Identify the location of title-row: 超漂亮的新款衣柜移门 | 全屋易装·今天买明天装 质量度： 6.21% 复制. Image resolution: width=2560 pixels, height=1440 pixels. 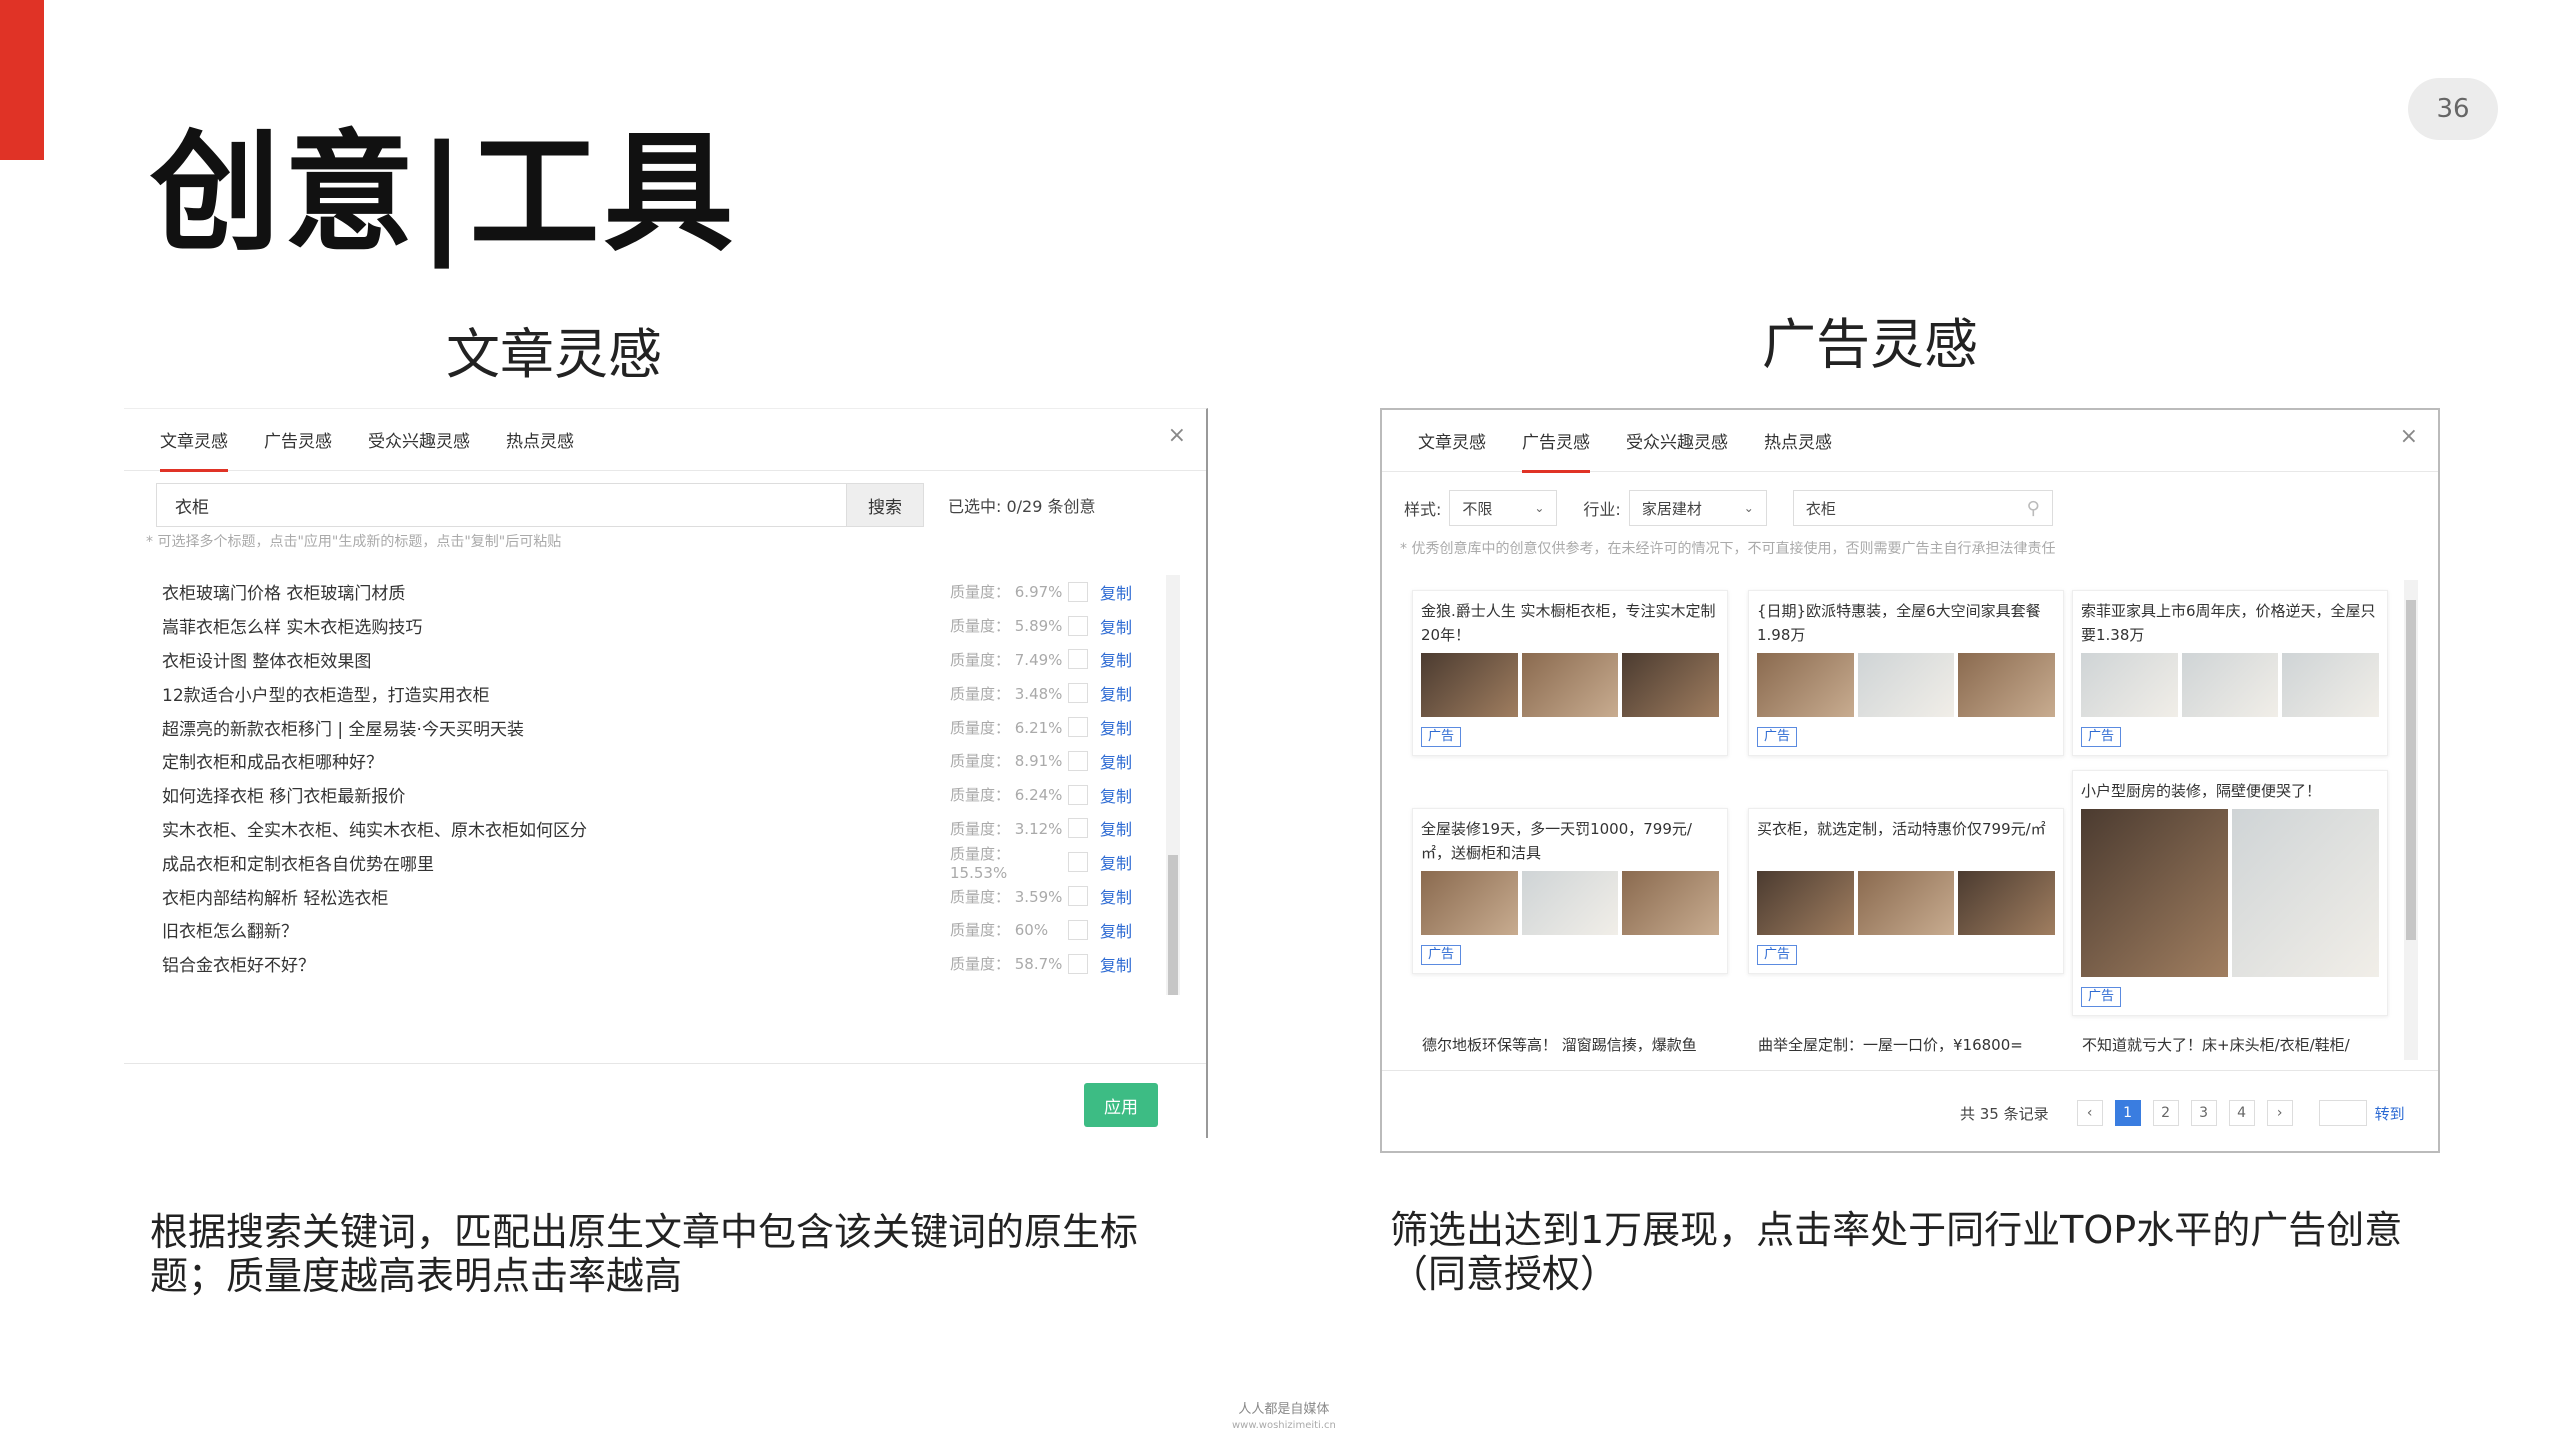
(662, 727).